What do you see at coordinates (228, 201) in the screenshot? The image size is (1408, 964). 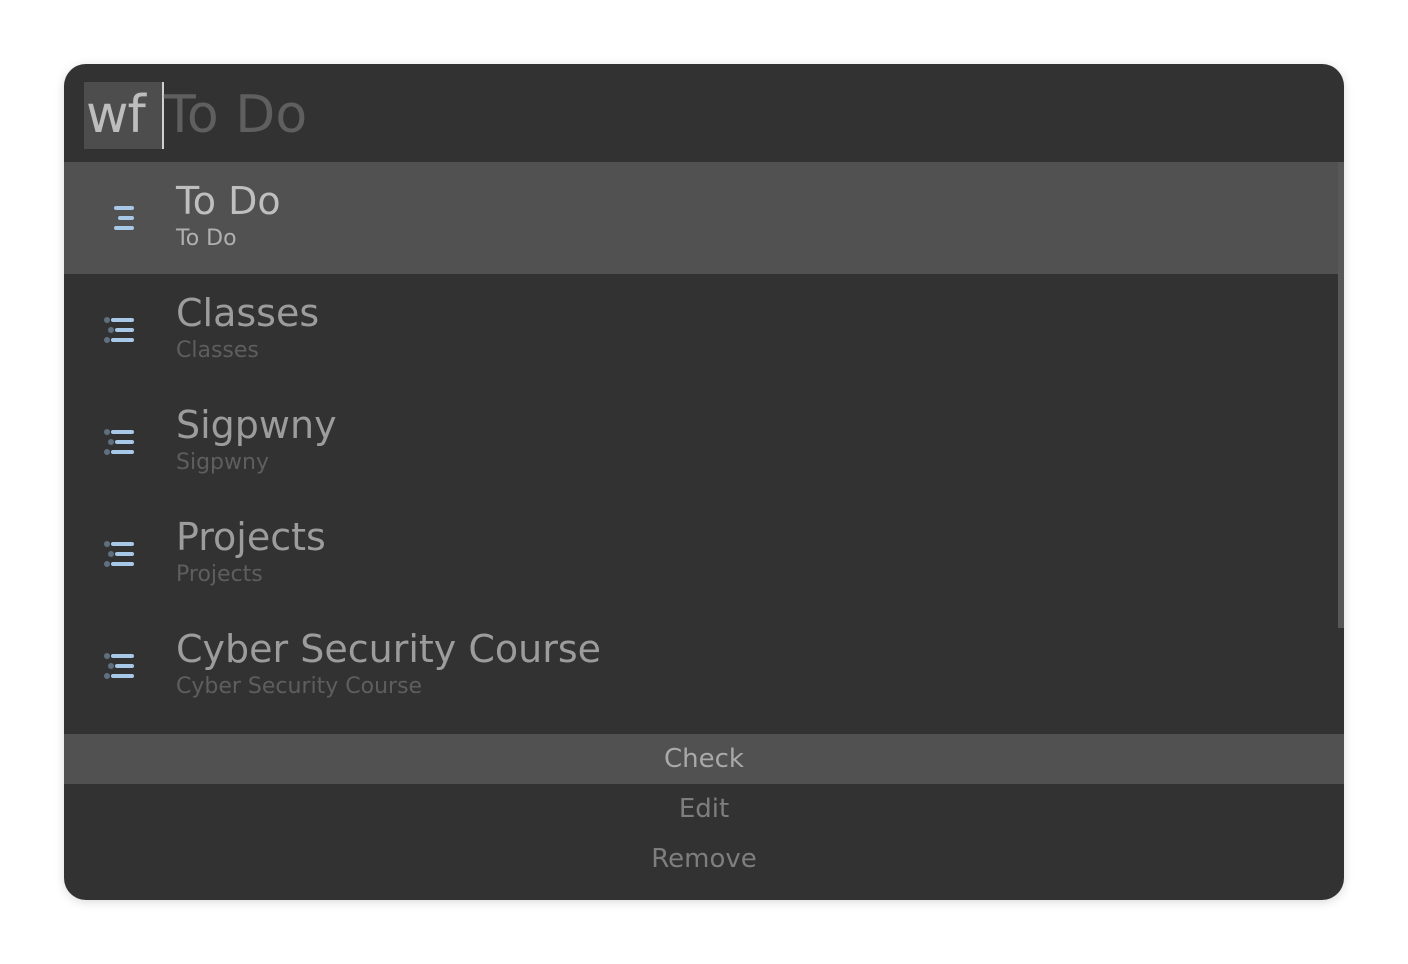 I see `result-title: To Do` at bounding box center [228, 201].